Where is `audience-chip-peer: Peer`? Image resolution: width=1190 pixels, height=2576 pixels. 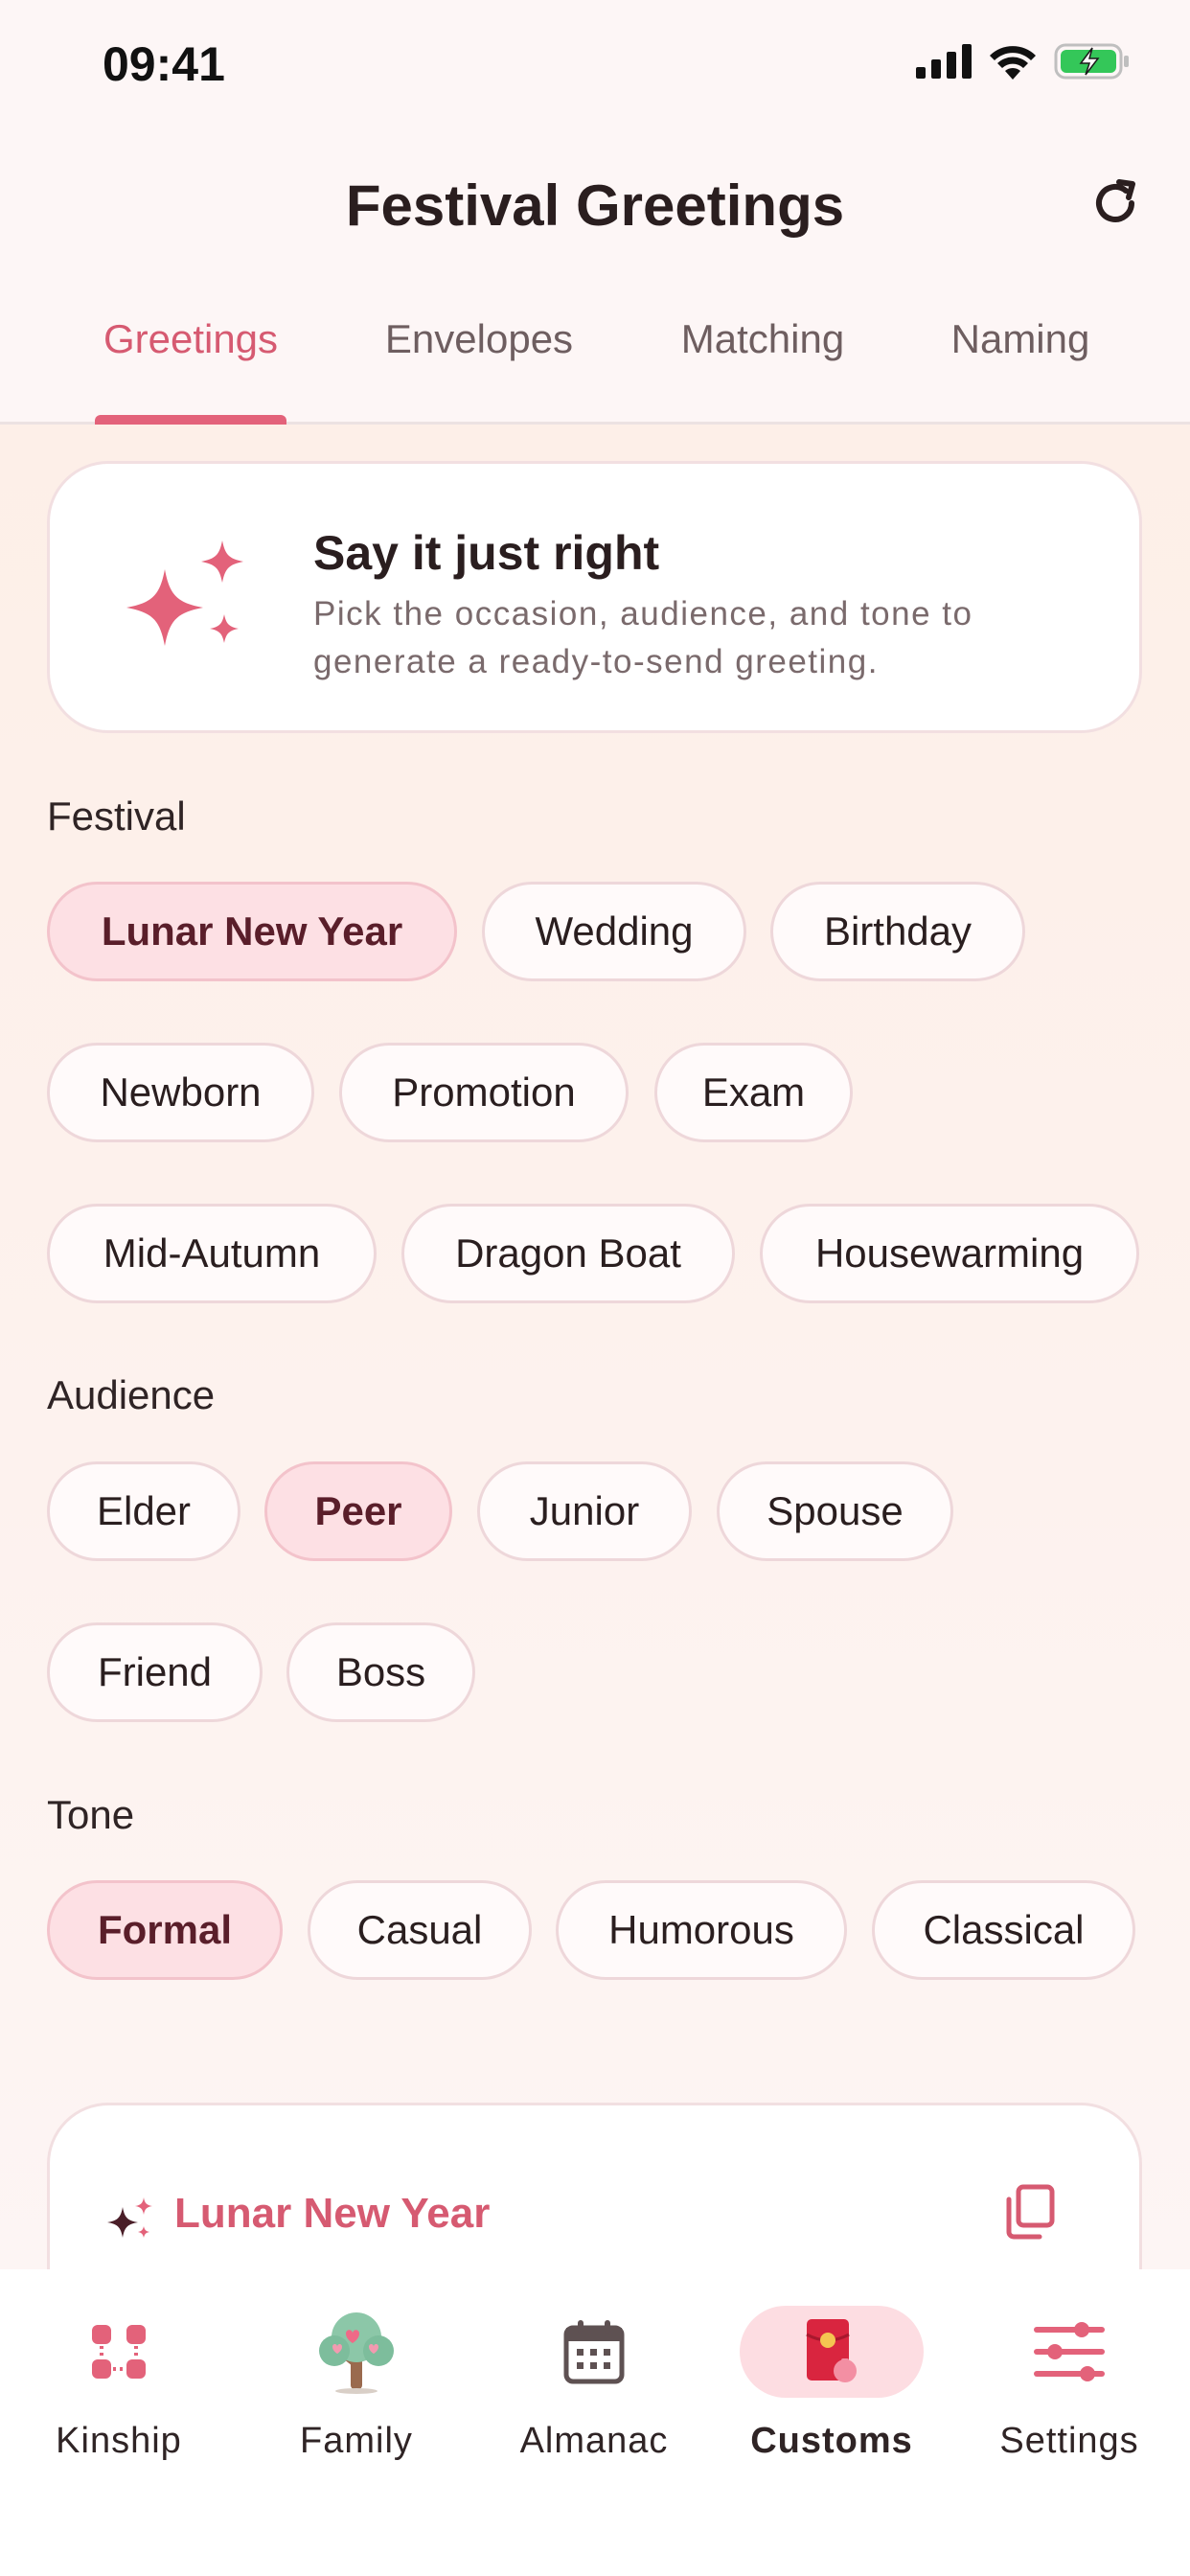
audience-chip-peer: Peer is located at coordinates (358, 1511).